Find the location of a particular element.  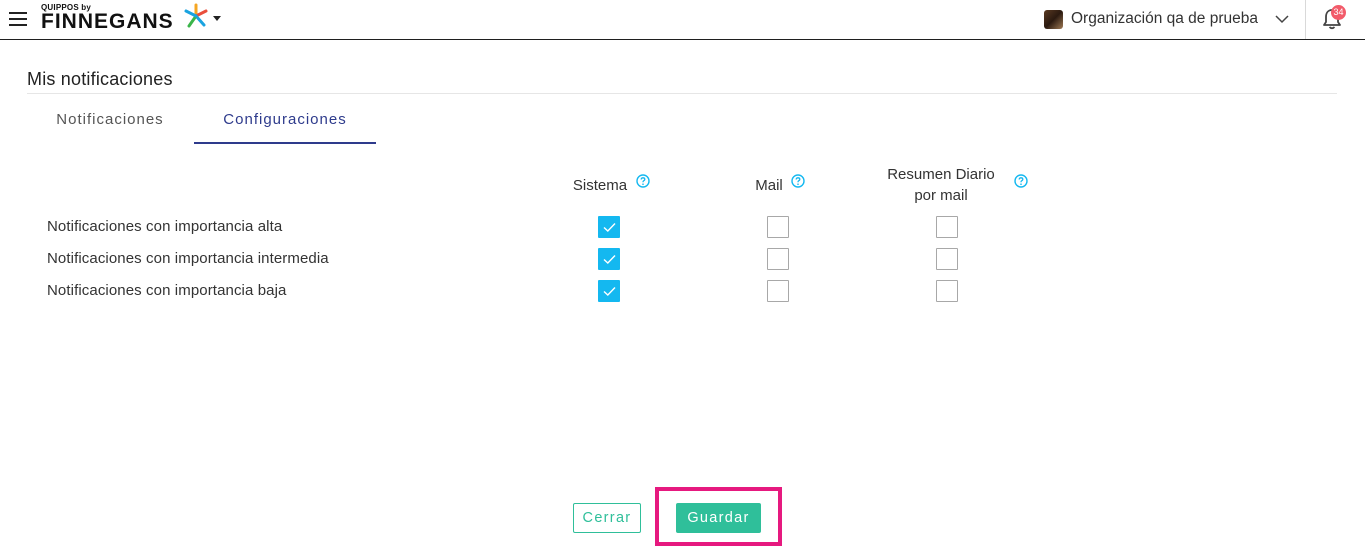

tab-configuraciones: Configuraciones is located at coordinates (285, 124).